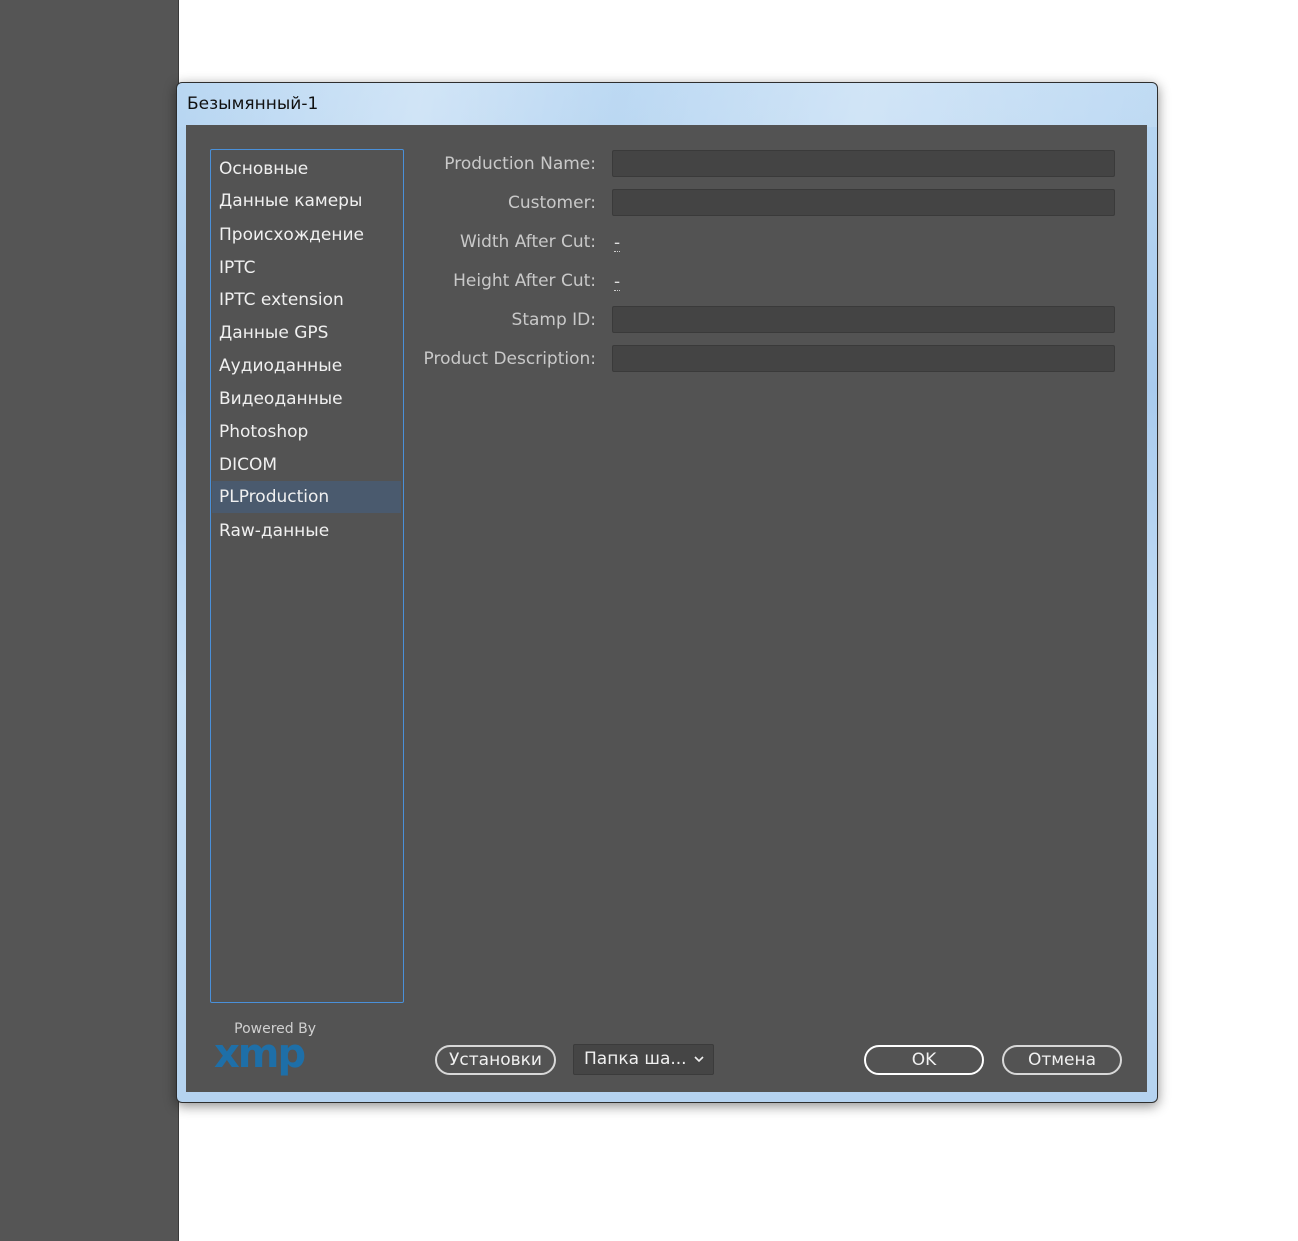  Describe the element at coordinates (924, 1060) in the screenshot. I see `ok-button: OK` at that location.